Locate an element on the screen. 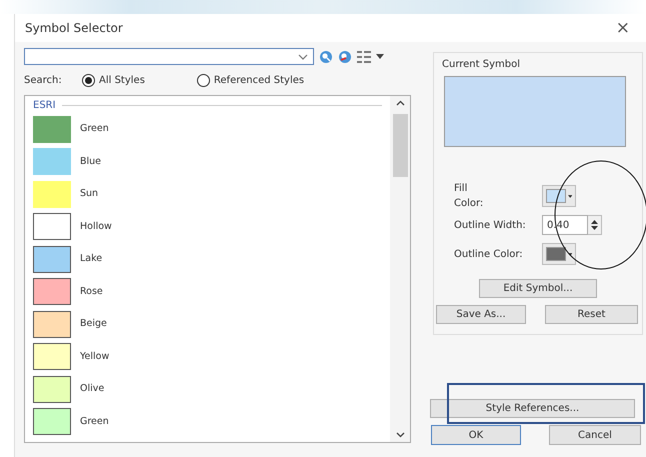 This screenshot has width=646, height=457. list-view-icon is located at coordinates (364, 56).